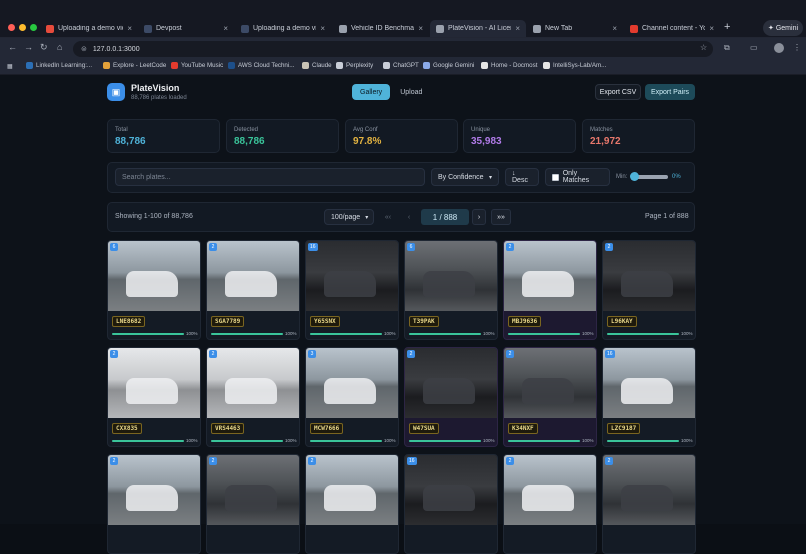 The width and height of the screenshot is (806, 554). I want to click on tab-gallery: Gallery, so click(371, 92).